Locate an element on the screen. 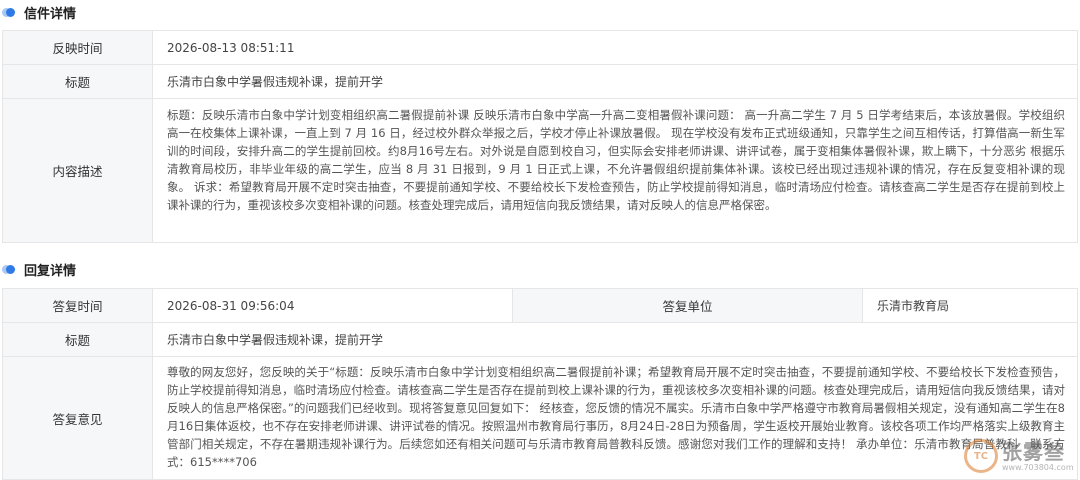  letter-content-label: 内容描述 is located at coordinates (77, 170).